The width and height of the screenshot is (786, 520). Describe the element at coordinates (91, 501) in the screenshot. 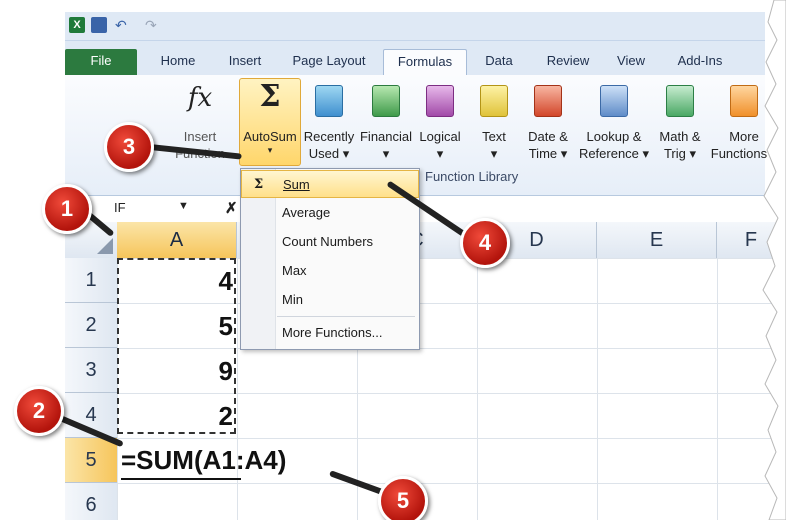

I see `row-header-6: 6` at that location.